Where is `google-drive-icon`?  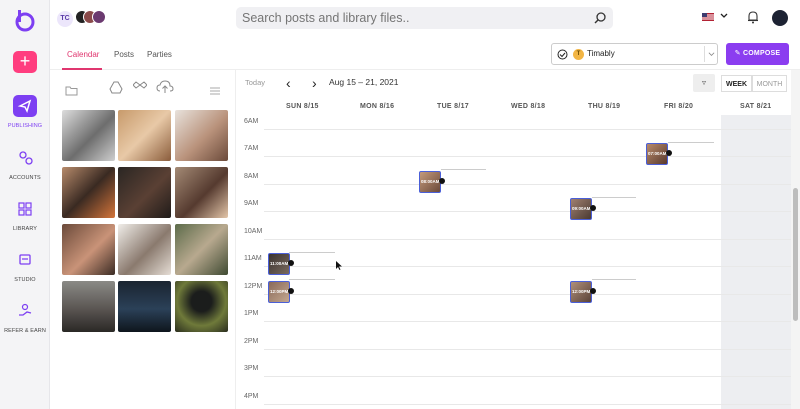
google-drive-icon is located at coordinates (116, 87).